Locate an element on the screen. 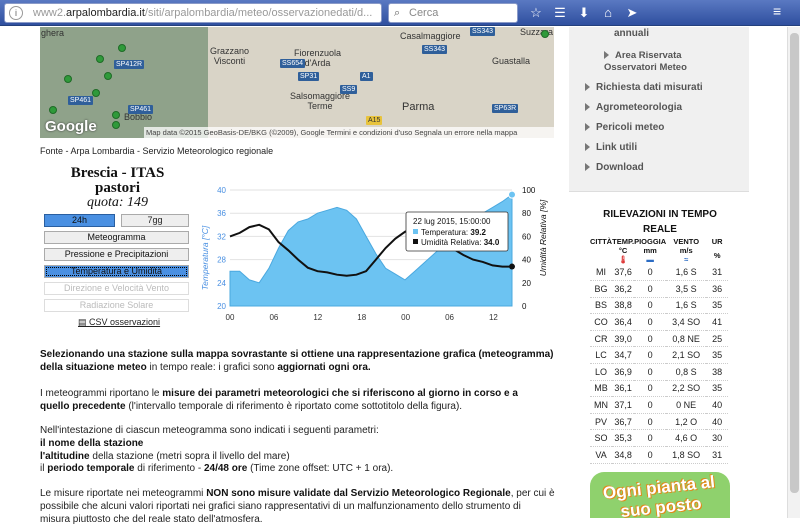 The image size is (800, 526). send-icon: ➤ is located at coordinates (632, 13).